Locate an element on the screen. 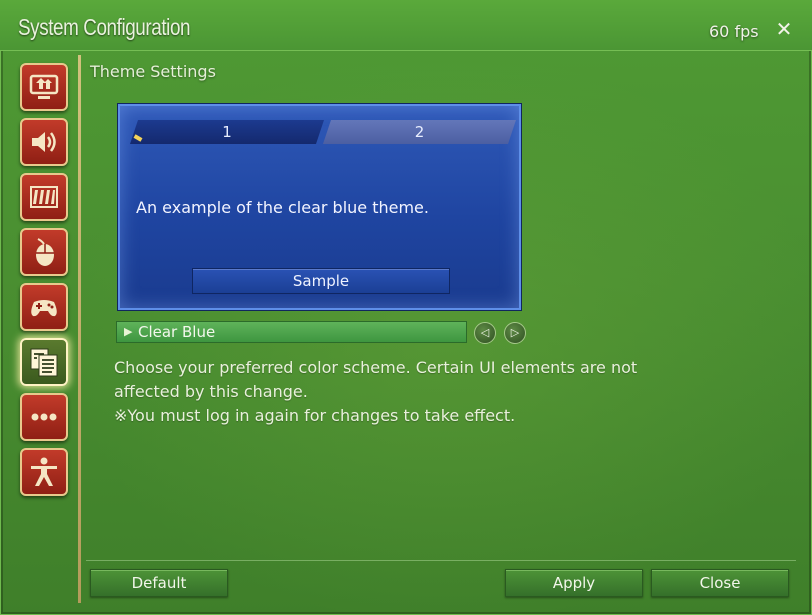  preview-example-text: An example of the clear blue theme. is located at coordinates (282, 207).